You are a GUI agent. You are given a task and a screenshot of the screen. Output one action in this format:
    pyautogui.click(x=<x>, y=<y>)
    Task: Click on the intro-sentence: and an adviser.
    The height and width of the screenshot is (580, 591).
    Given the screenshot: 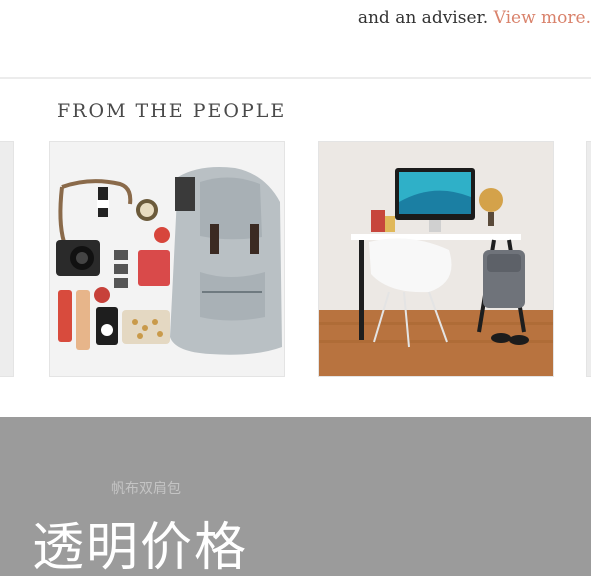 What is the action you would take?
    pyautogui.click(x=423, y=18)
    